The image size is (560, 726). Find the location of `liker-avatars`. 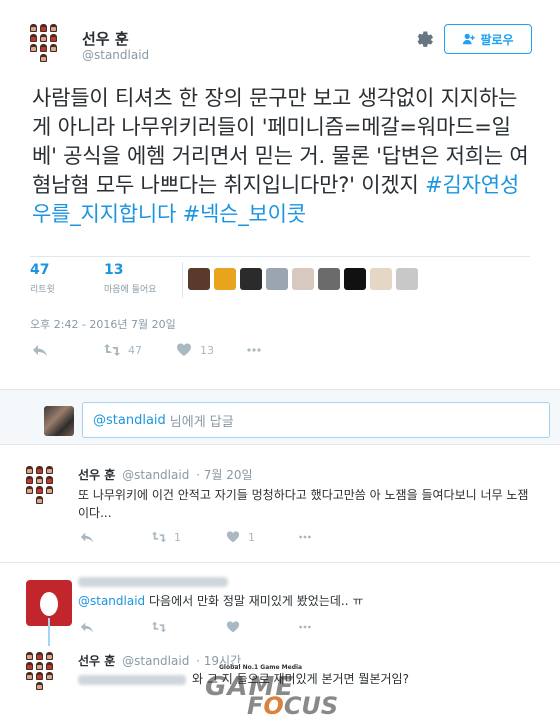

liker-avatars is located at coordinates (303, 279).